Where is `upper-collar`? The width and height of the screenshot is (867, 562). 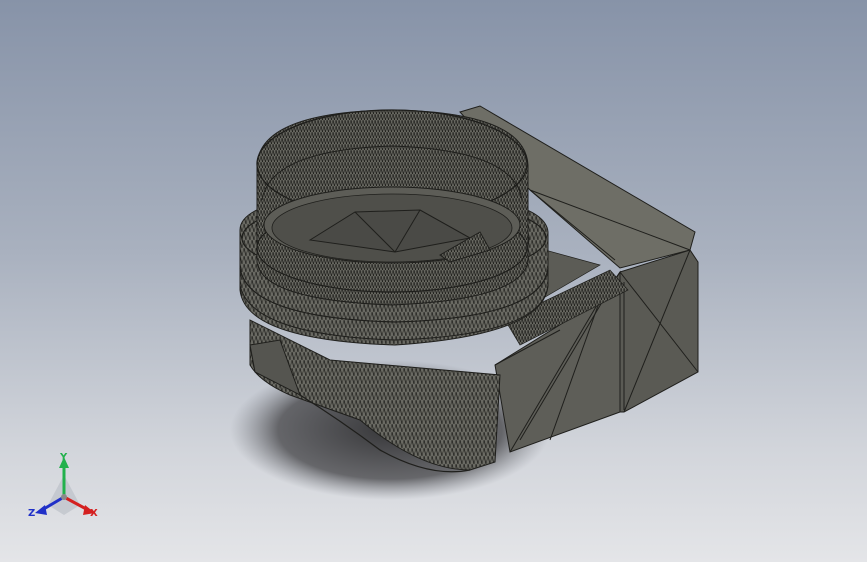
upper-collar is located at coordinates (392, 207).